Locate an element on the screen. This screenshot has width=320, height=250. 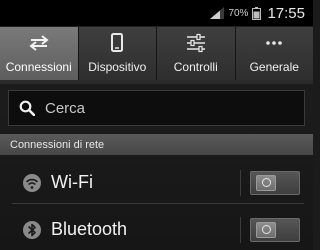
row-divider is located at coordinates (158, 203).